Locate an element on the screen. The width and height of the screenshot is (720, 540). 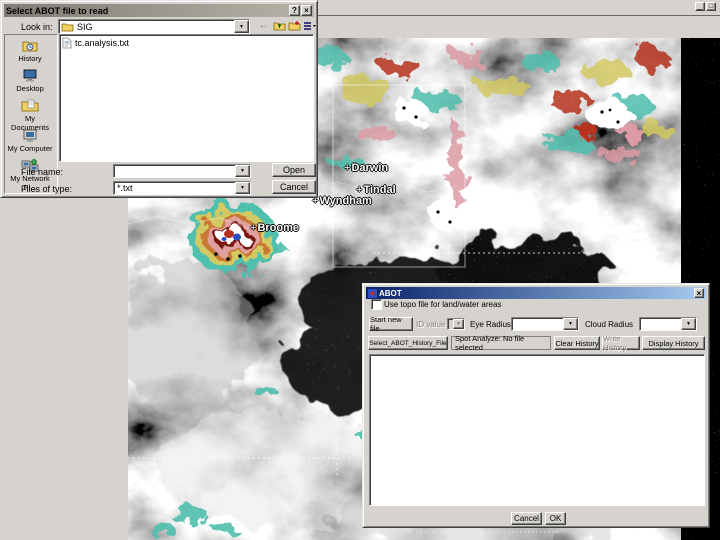
display-history-button: Display History is located at coordinates (673, 343).